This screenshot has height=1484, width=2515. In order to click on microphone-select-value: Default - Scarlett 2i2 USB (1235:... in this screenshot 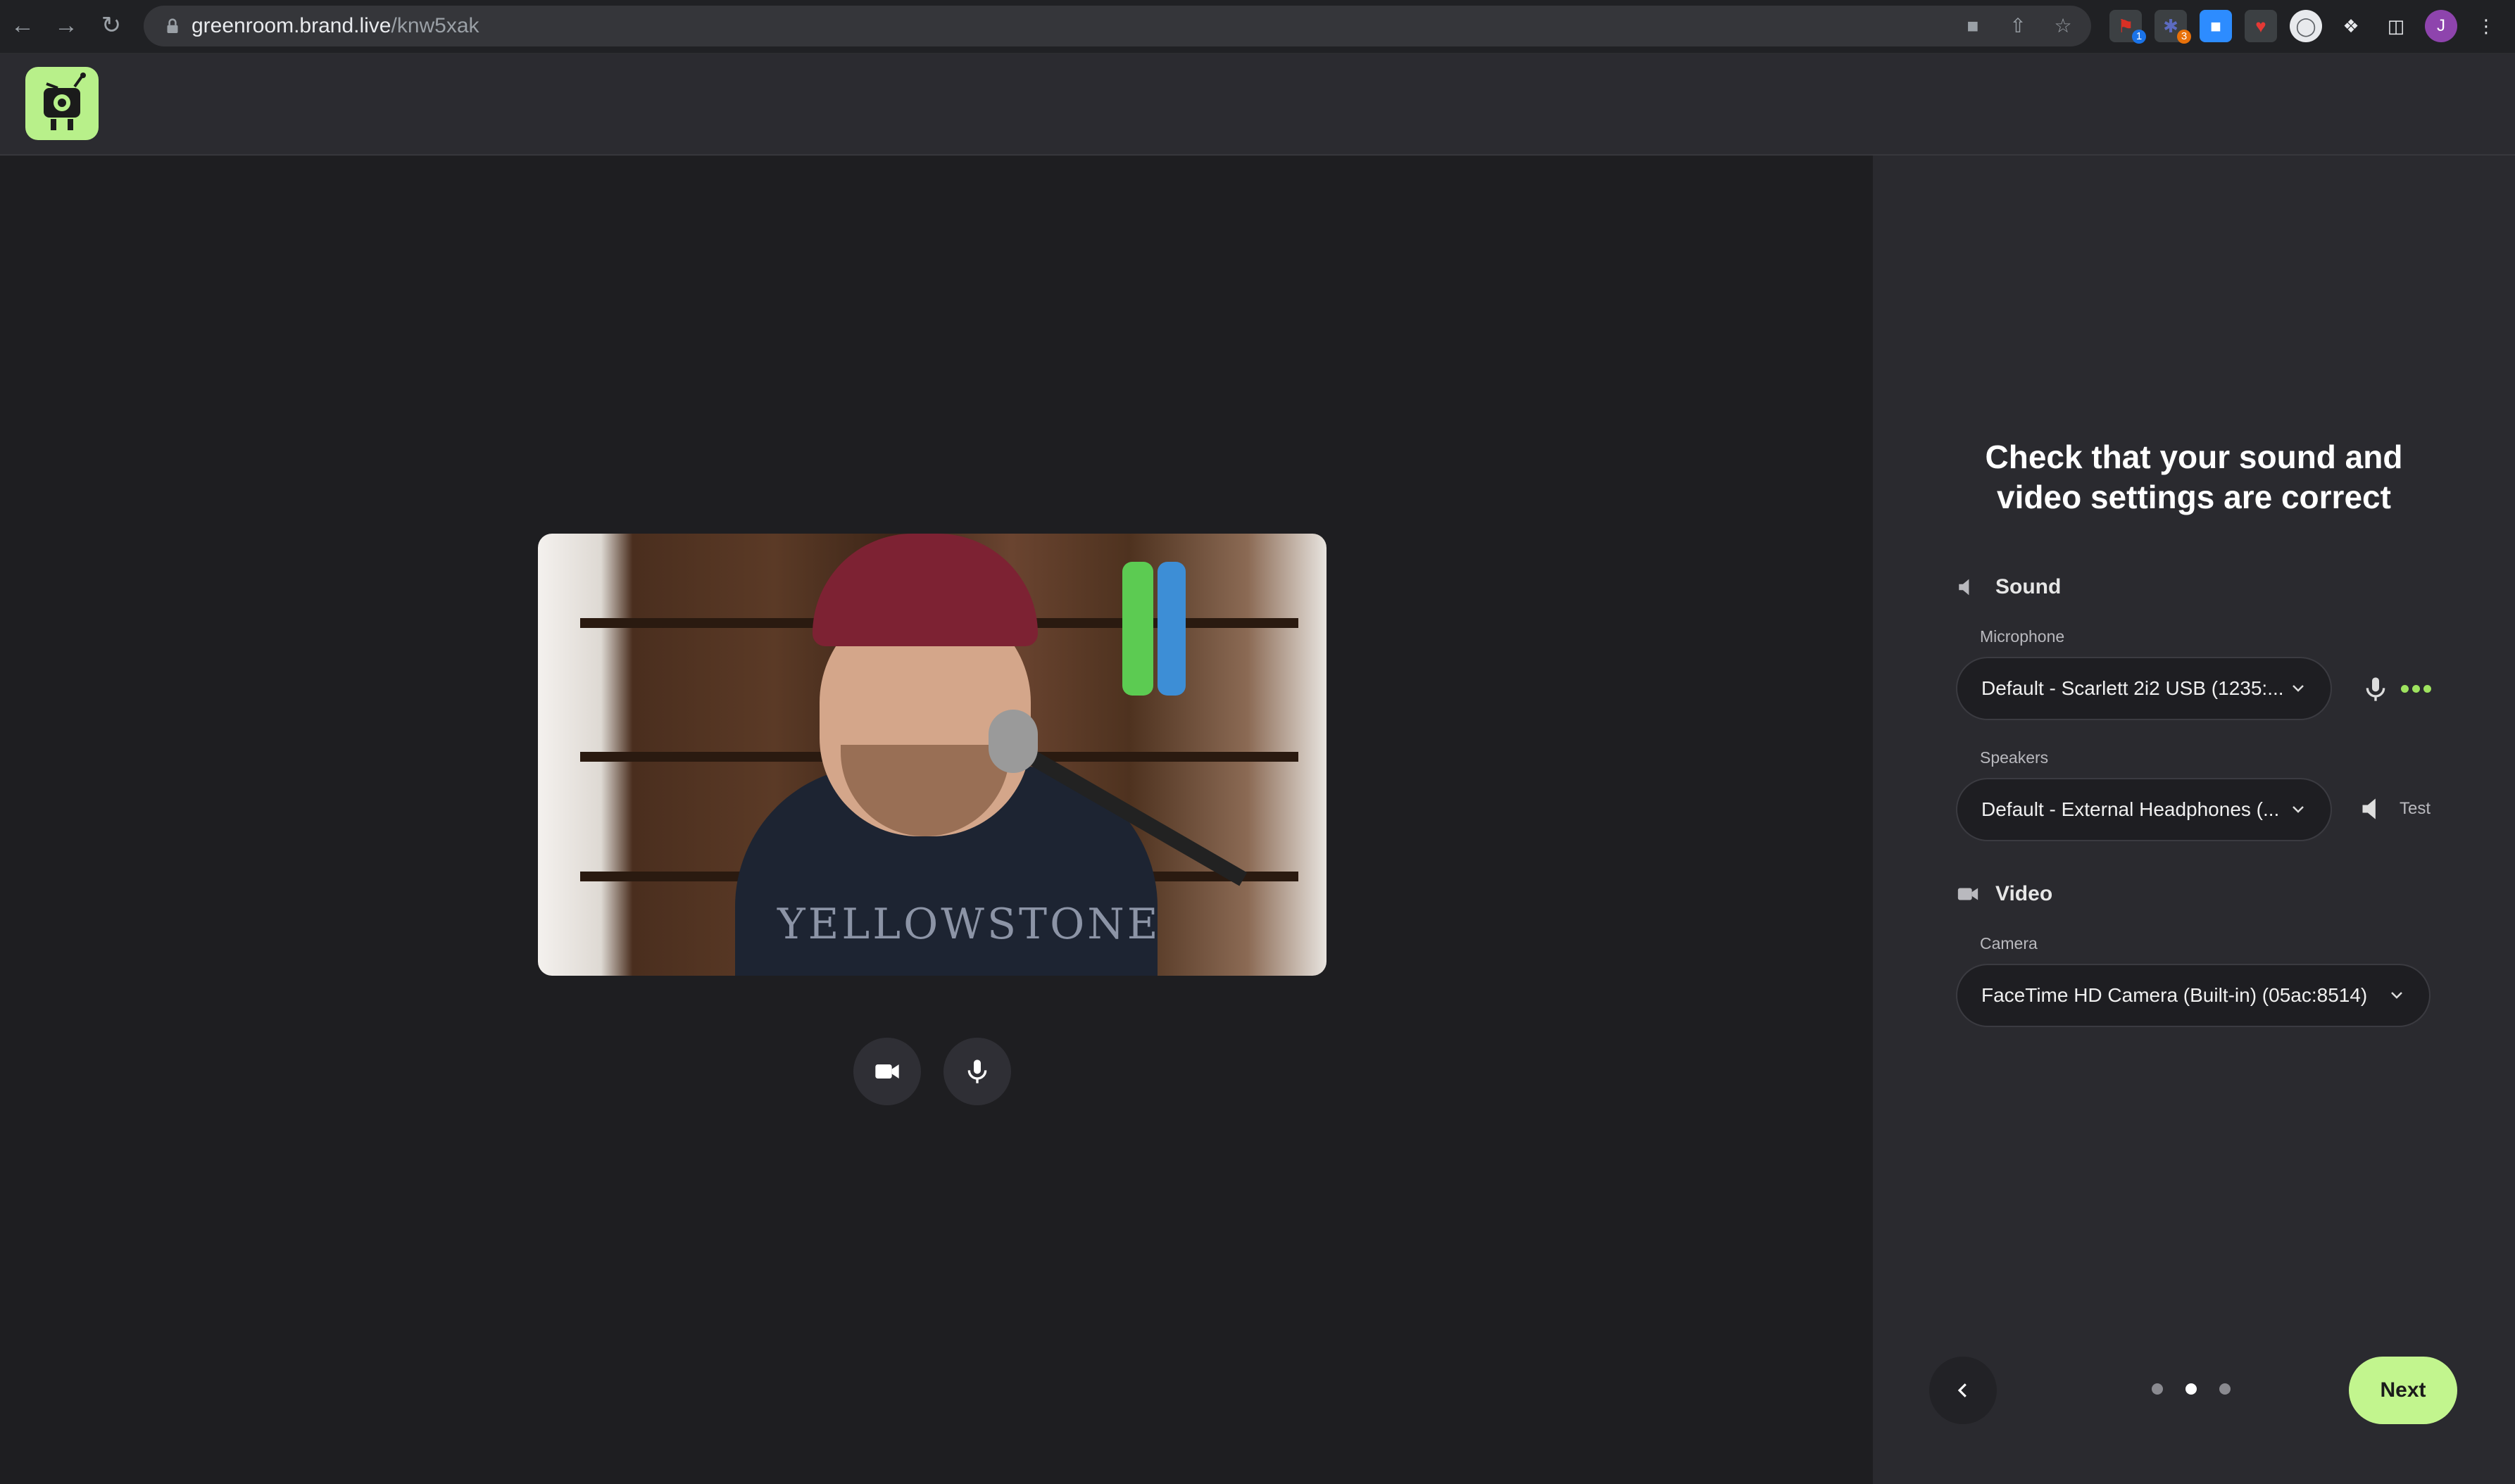, I will do `click(2132, 688)`.